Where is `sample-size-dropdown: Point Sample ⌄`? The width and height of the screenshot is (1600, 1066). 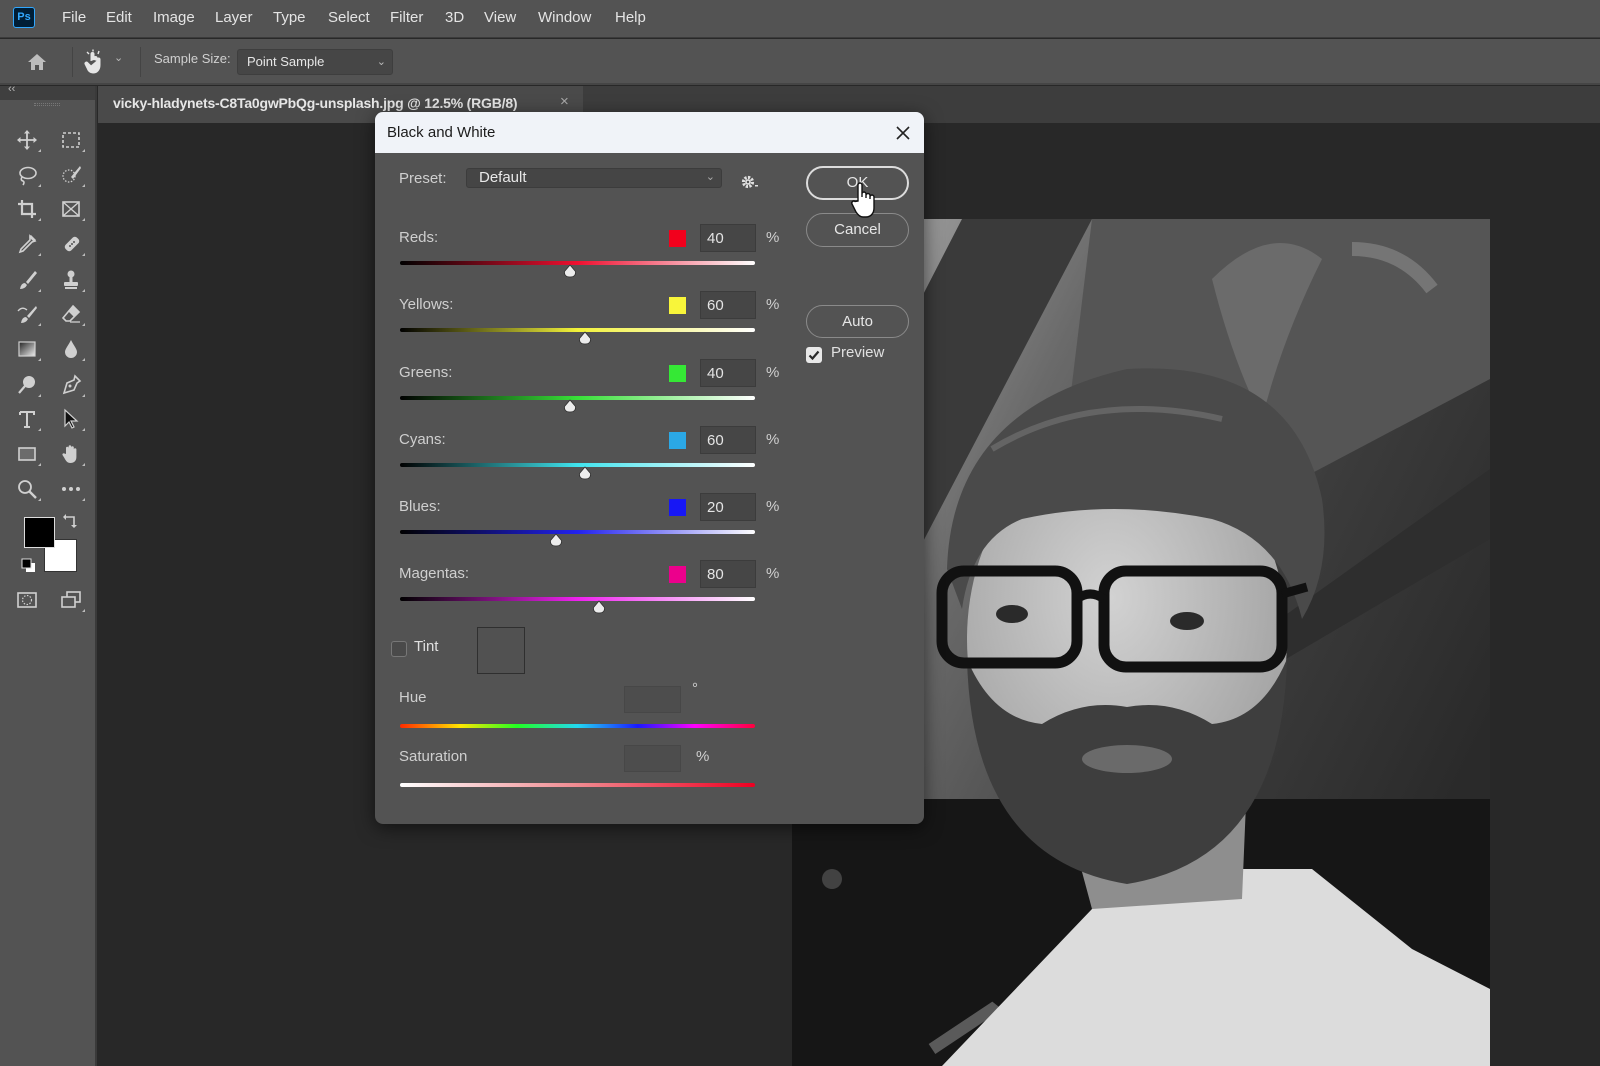
sample-size-dropdown: Point Sample ⌄ is located at coordinates (315, 62).